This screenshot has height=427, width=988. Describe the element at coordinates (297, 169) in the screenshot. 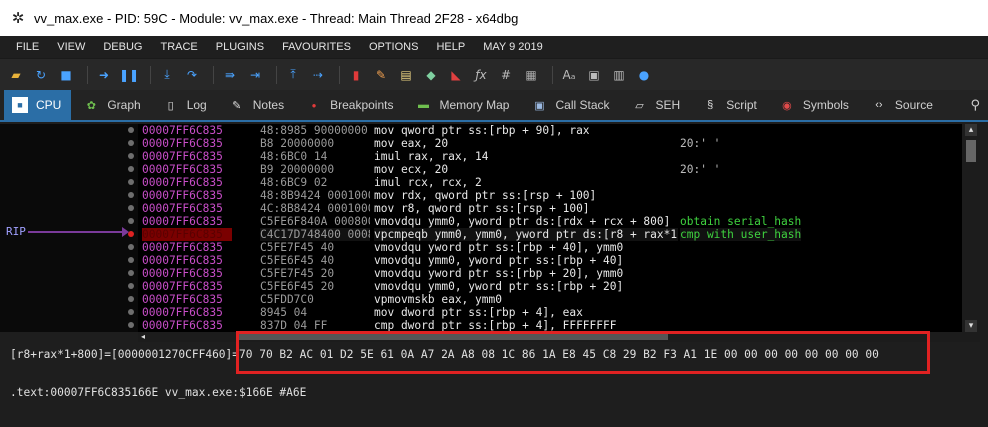

I see `disasm-bytes: B9 20000000` at that location.